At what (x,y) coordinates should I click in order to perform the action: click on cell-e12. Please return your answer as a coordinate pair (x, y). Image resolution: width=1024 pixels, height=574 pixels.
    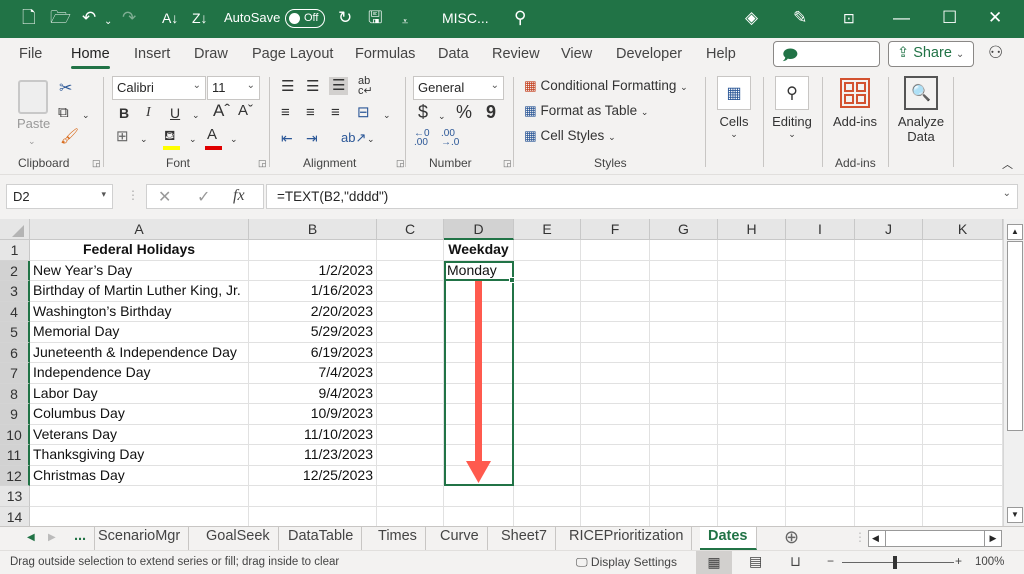
    Looking at the image, I should click on (547, 475).